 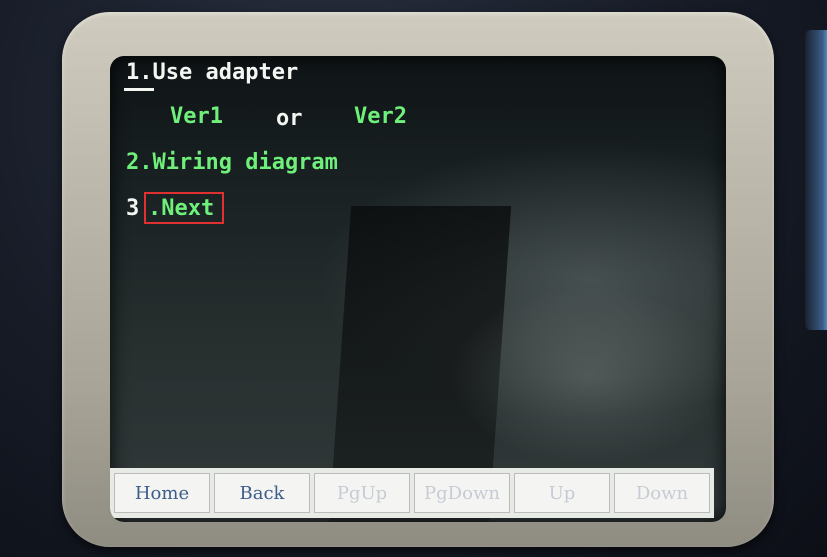 What do you see at coordinates (380, 116) in the screenshot?
I see `option-ver2: Ver2` at bounding box center [380, 116].